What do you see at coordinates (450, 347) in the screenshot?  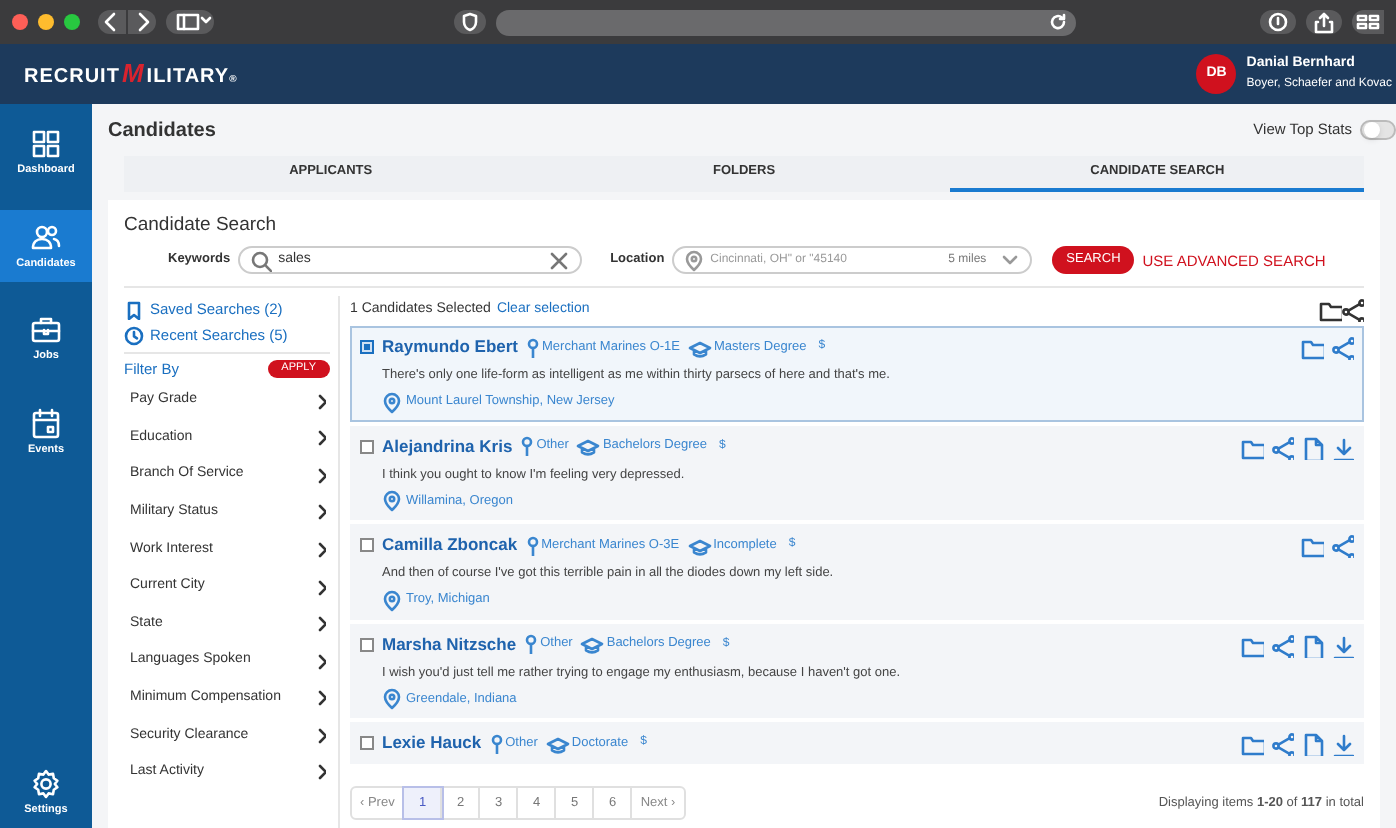 I see `candidate-name: Raymundo Ebert` at bounding box center [450, 347].